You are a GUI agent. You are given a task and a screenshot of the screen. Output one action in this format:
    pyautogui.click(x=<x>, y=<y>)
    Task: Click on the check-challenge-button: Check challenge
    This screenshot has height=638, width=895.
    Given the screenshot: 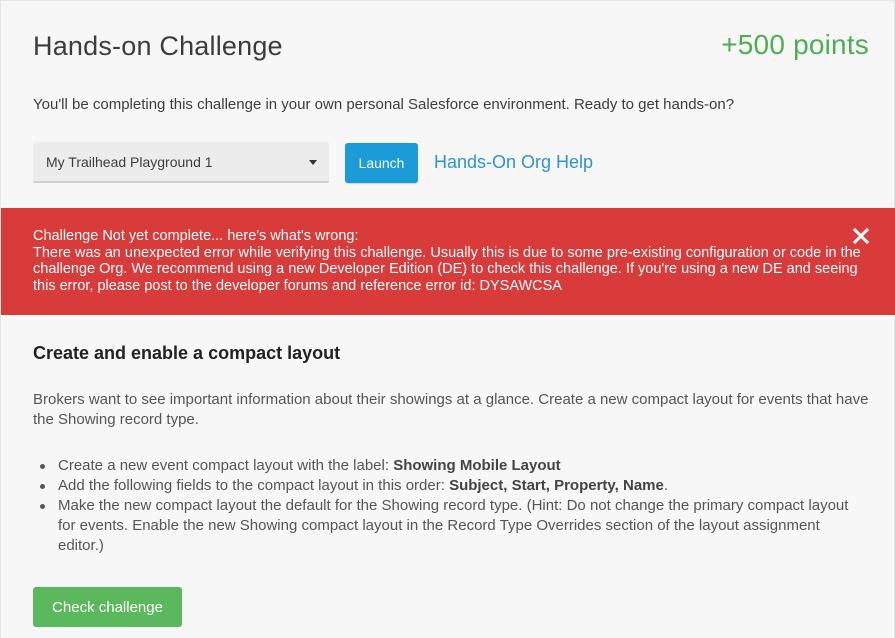 What is the action you would take?
    pyautogui.click(x=107, y=607)
    